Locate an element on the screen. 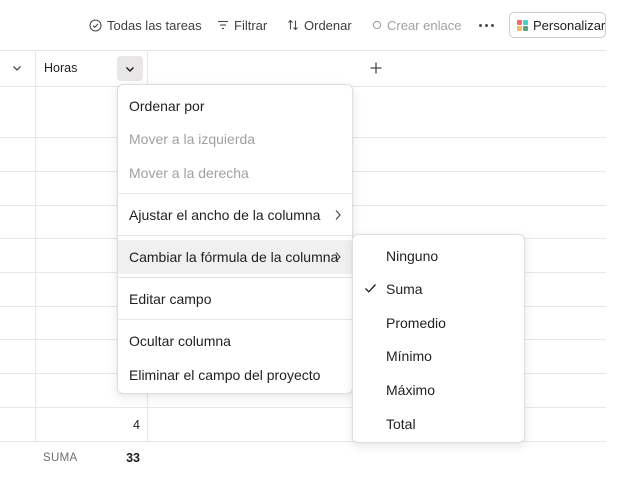 The width and height of the screenshot is (621, 500). sort-arrows-icon is located at coordinates (293, 25).